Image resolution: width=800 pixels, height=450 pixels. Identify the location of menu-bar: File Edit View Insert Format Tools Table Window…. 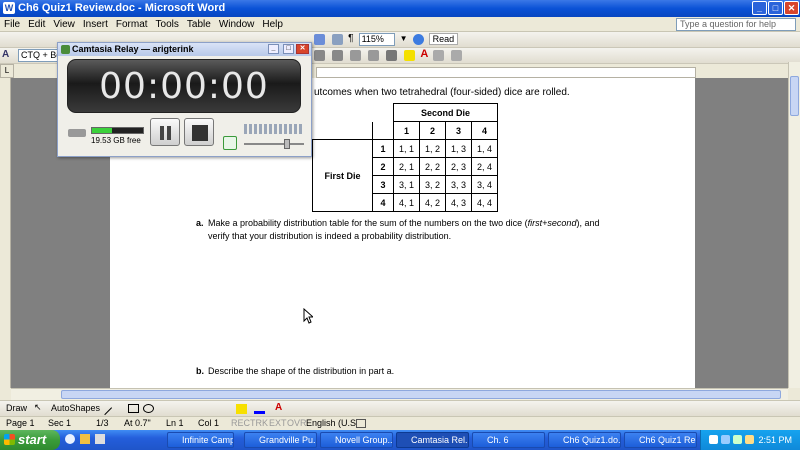
(400, 24).